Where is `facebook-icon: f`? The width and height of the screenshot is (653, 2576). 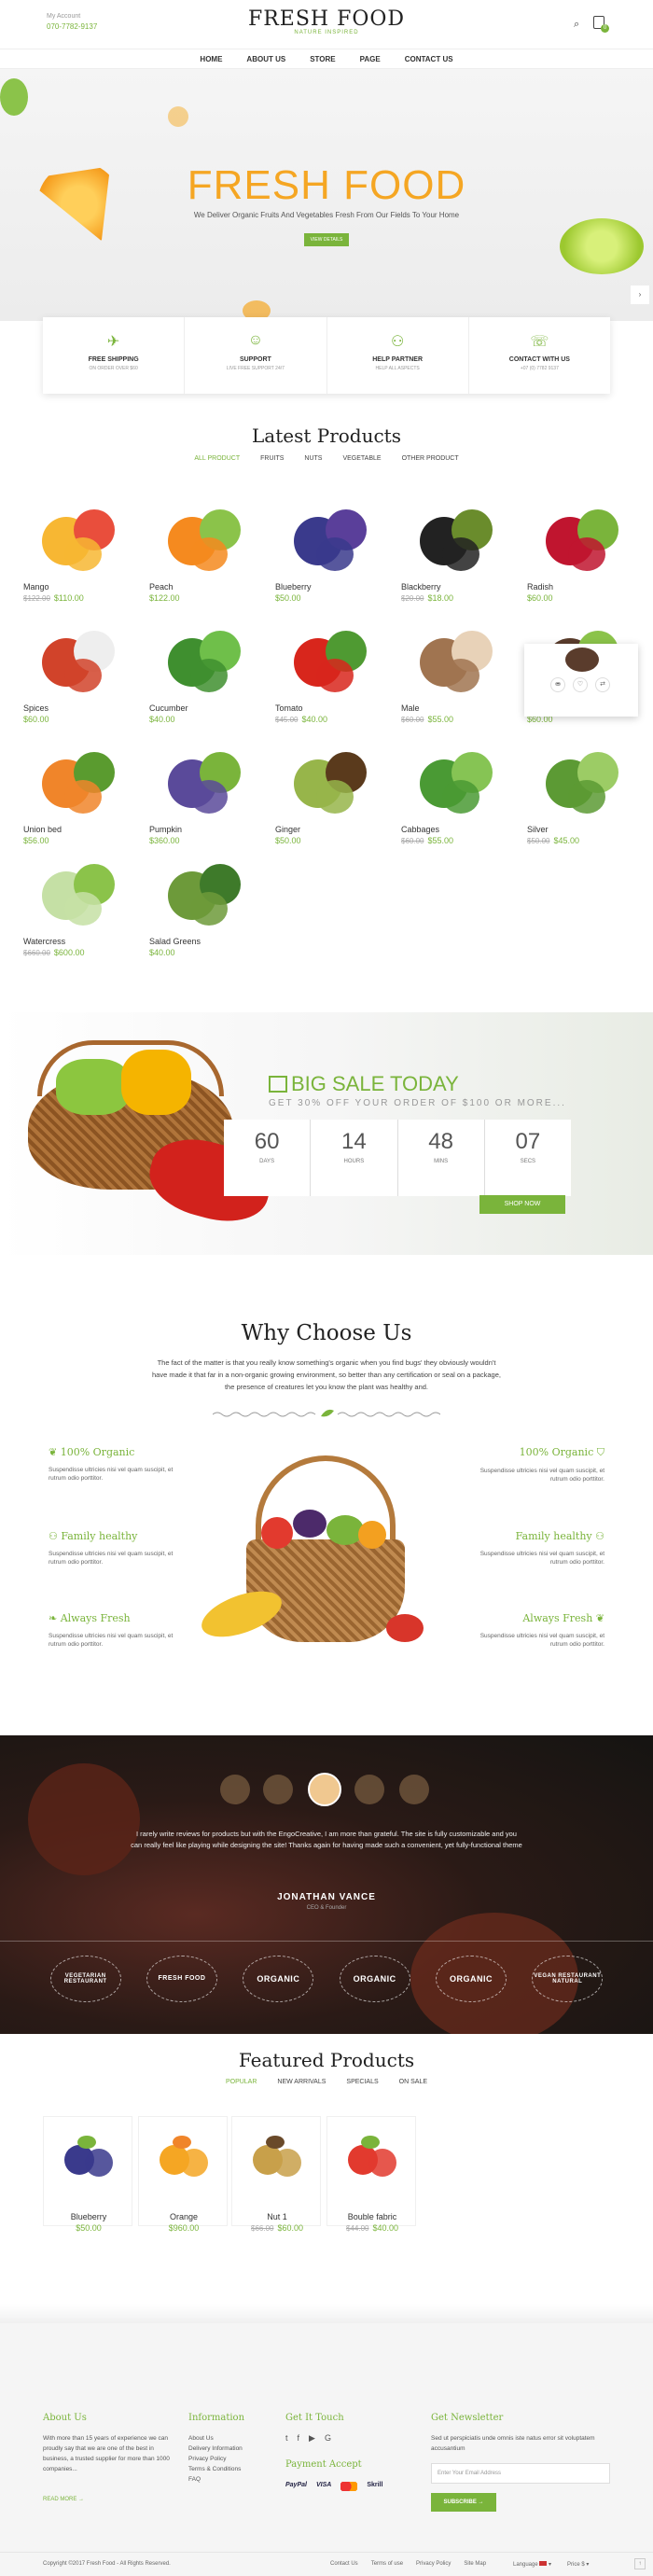 facebook-icon: f is located at coordinates (304, 2438).